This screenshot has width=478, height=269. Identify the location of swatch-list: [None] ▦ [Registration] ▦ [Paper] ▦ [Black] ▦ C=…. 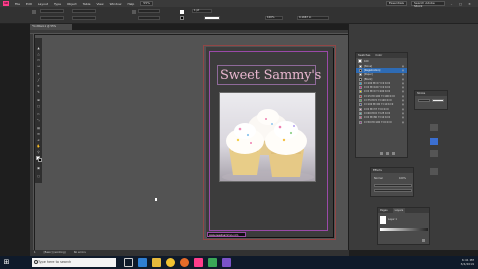
(381, 94).